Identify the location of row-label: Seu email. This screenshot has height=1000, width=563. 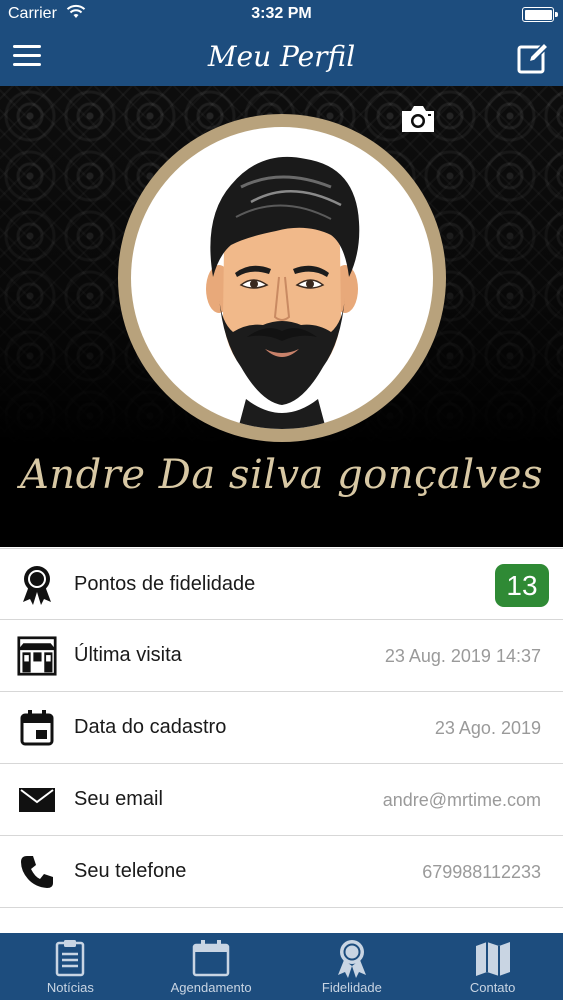
(118, 799).